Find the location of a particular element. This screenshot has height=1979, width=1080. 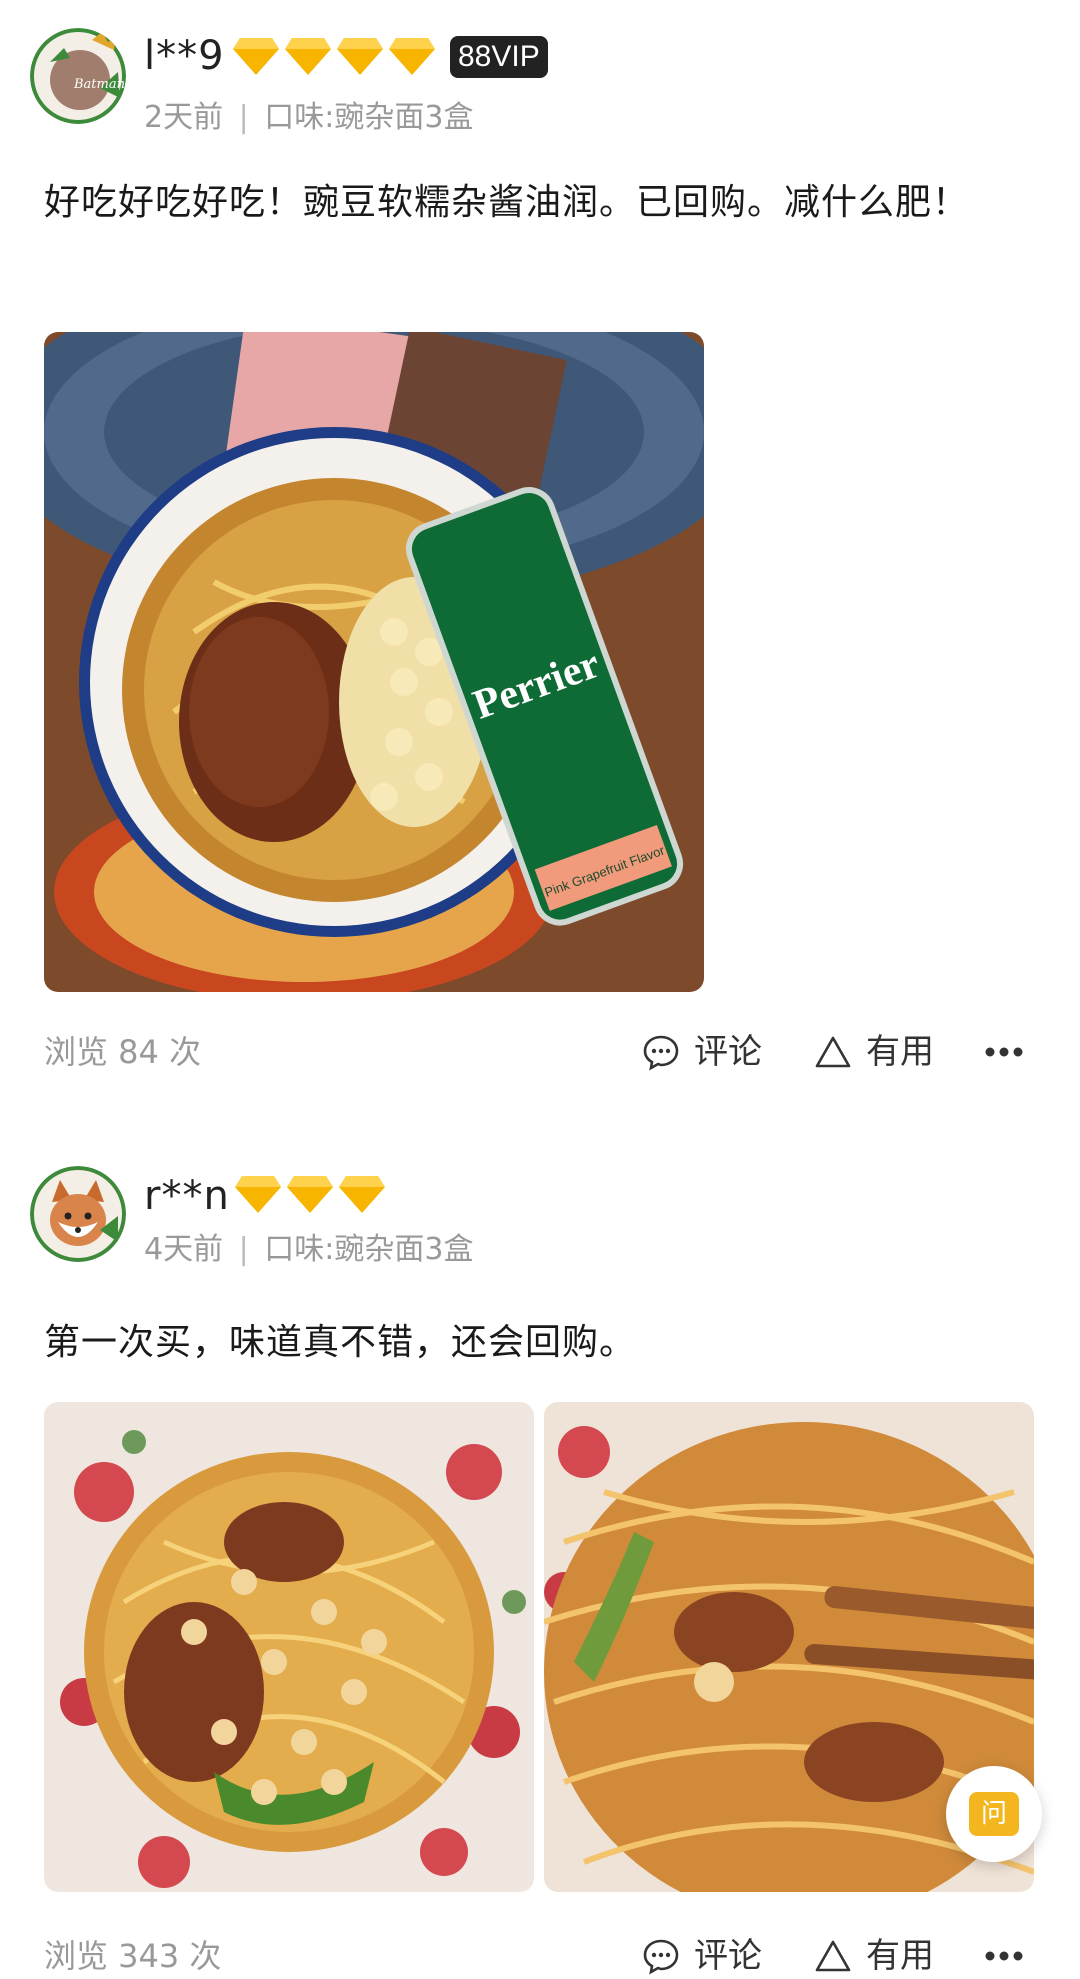

photo-noodle-plate is located at coordinates (289, 1647).